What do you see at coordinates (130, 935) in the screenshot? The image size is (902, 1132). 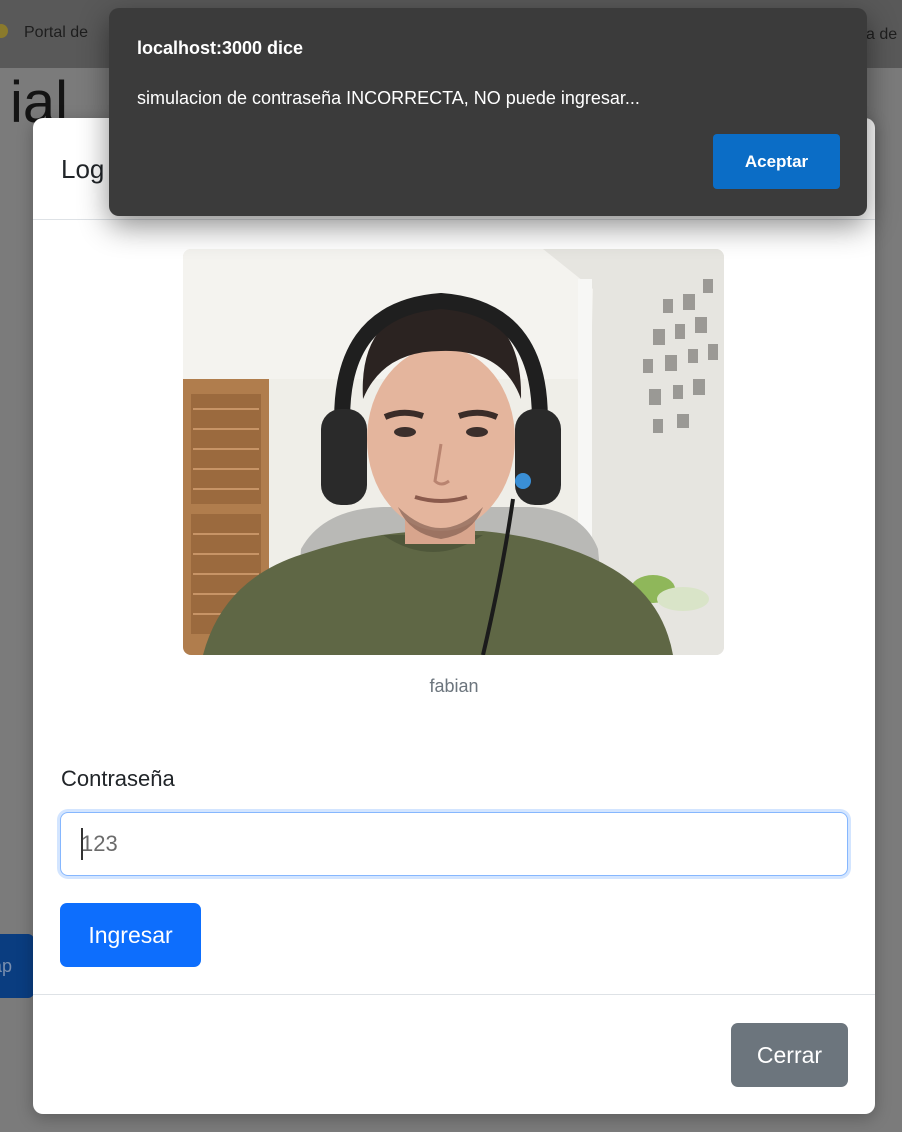 I see `login-submit-button: Ingresar` at bounding box center [130, 935].